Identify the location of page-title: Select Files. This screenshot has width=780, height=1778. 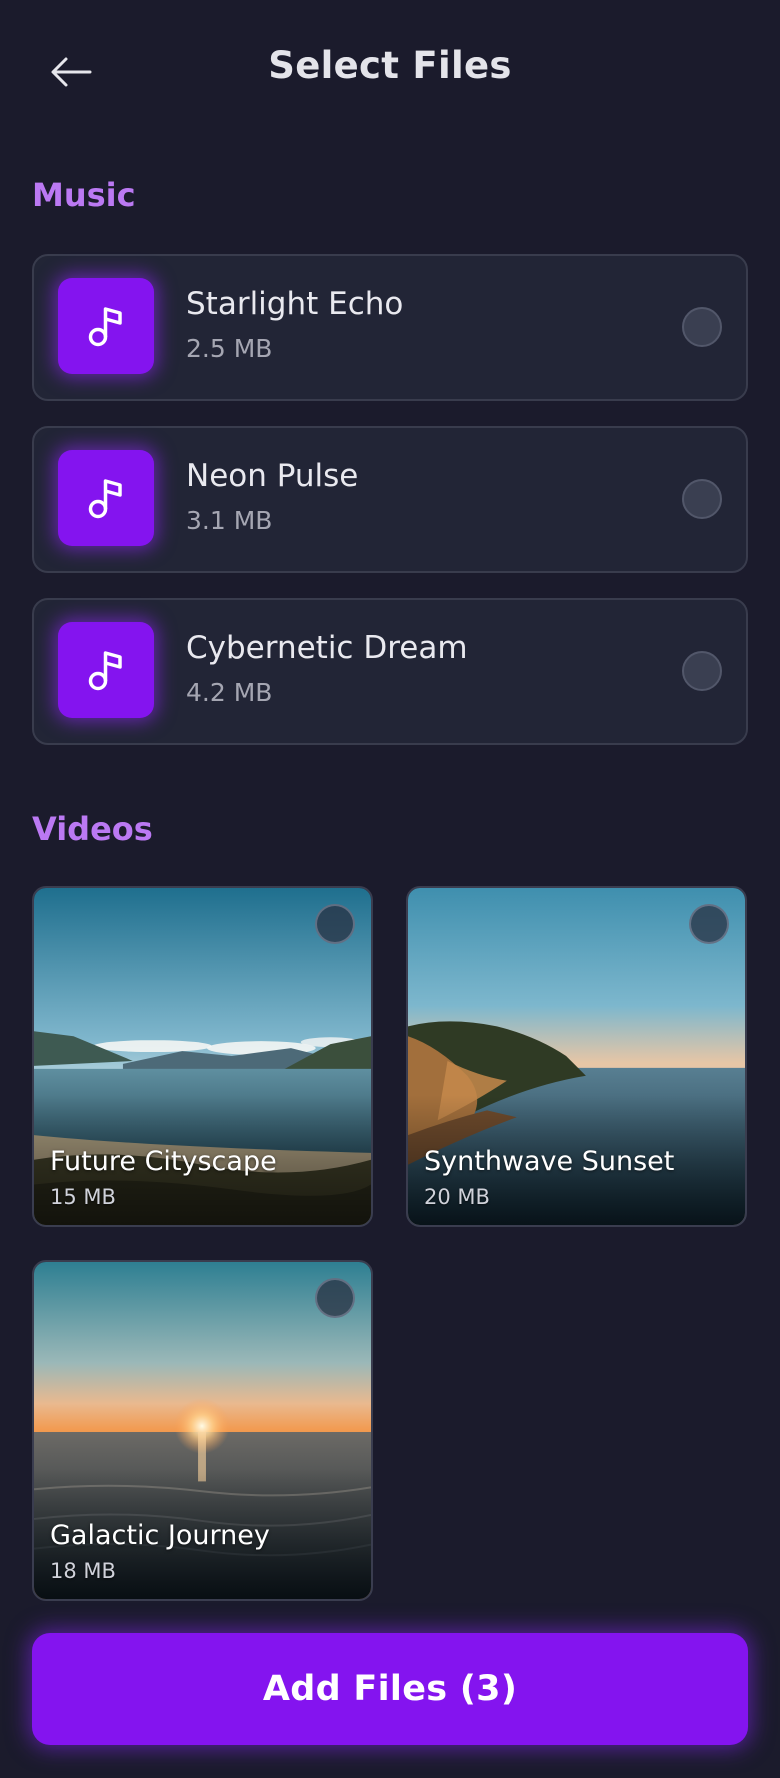
(390, 65).